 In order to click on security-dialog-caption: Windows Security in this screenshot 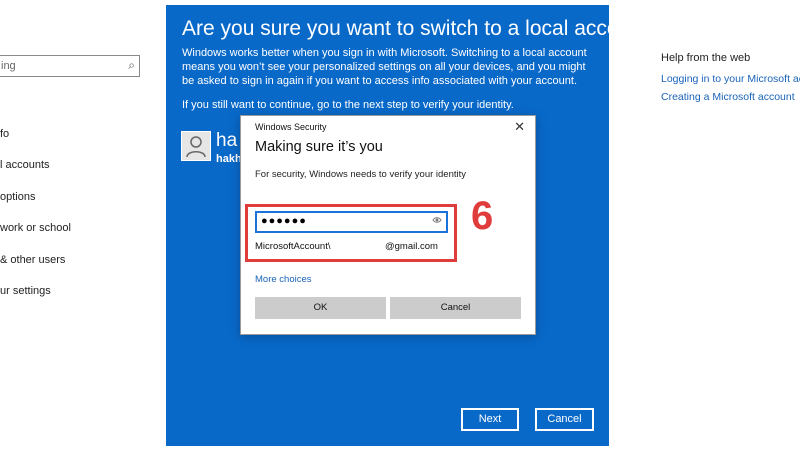, I will do `click(291, 127)`.